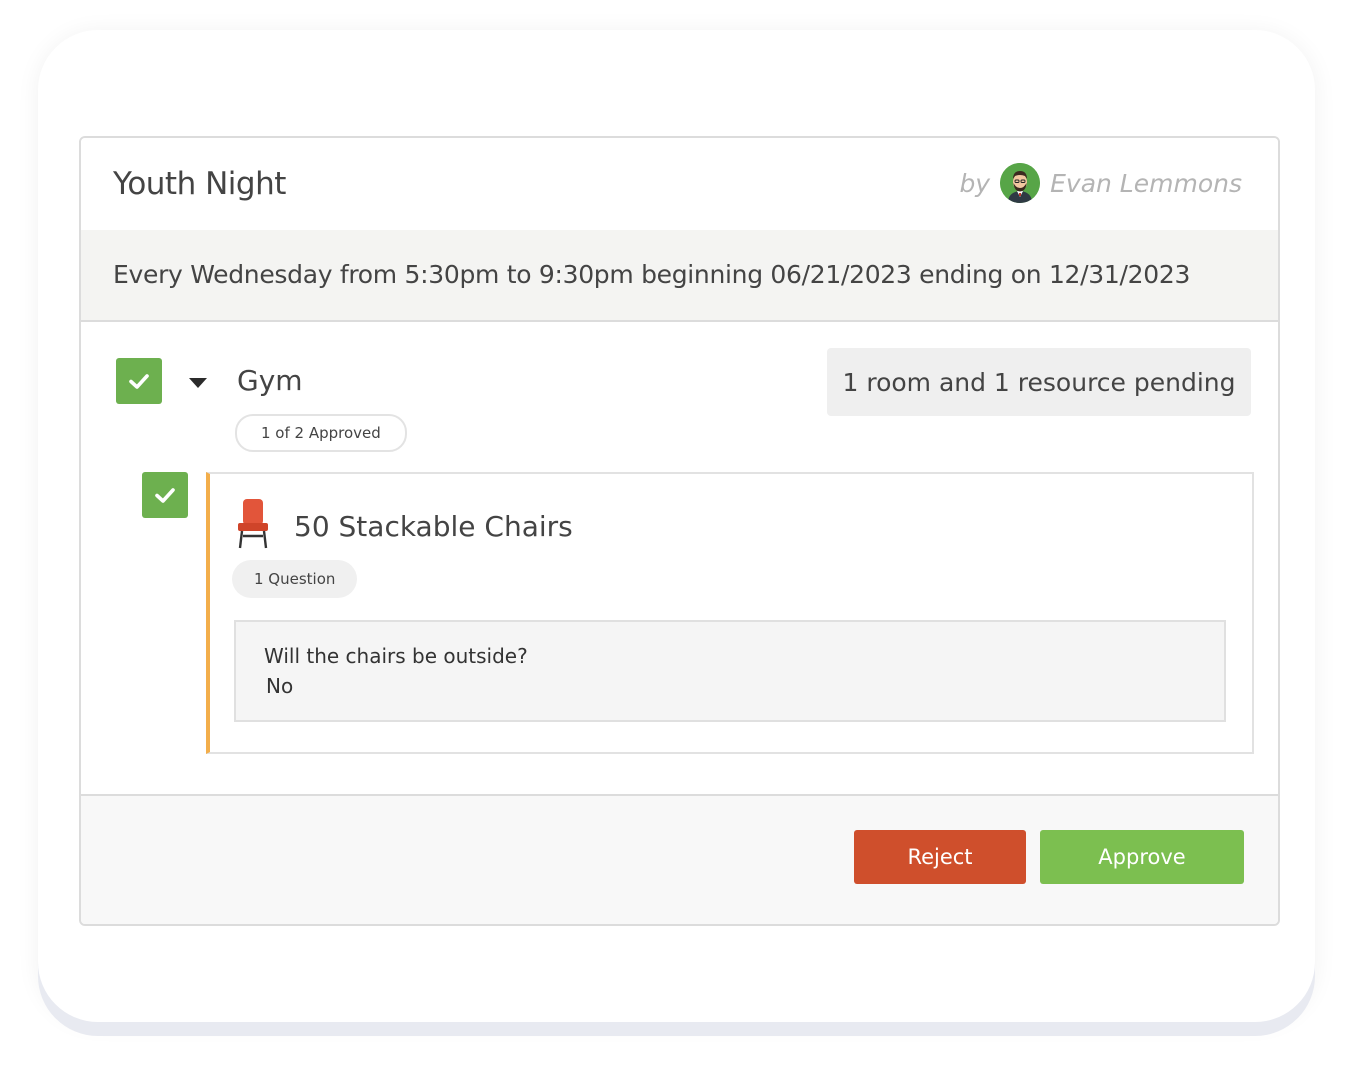 This screenshot has height=1068, width=1354. What do you see at coordinates (940, 857) in the screenshot?
I see `reject-button: Reject` at bounding box center [940, 857].